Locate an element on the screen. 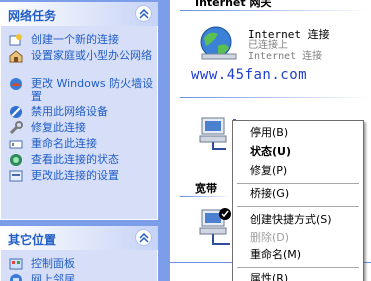 The height and width of the screenshot is (281, 371). place-control-panel: 控制面板 is located at coordinates (79, 264).